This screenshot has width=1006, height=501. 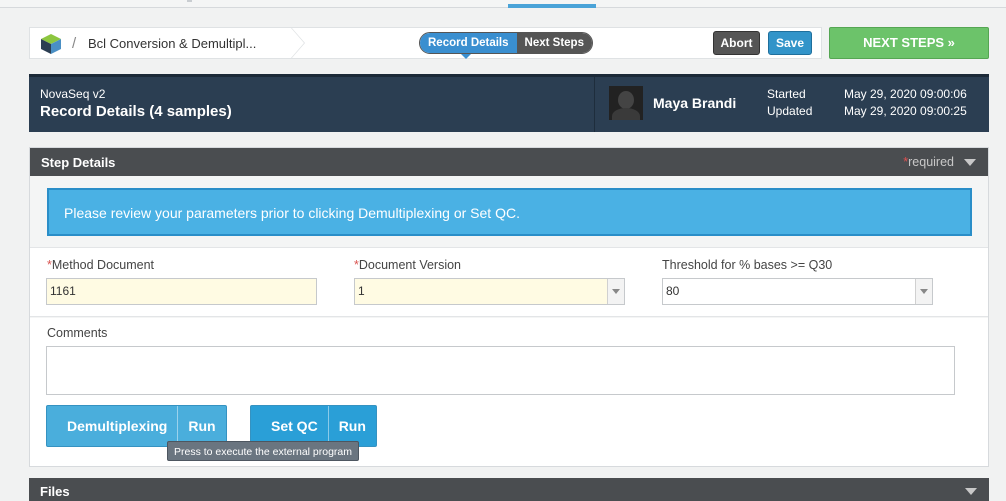 I want to click on updated-label: Updated, so click(x=790, y=111).